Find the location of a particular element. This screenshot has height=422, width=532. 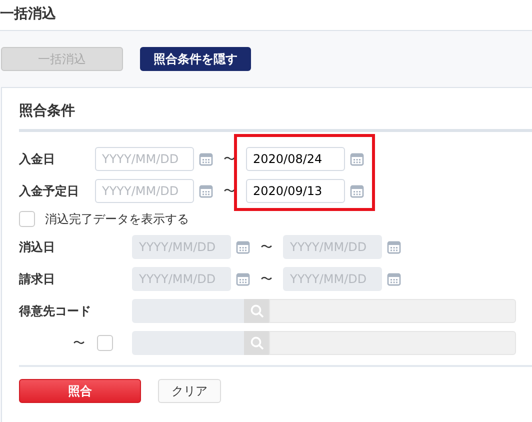

search-button: 照合 is located at coordinates (80, 391).